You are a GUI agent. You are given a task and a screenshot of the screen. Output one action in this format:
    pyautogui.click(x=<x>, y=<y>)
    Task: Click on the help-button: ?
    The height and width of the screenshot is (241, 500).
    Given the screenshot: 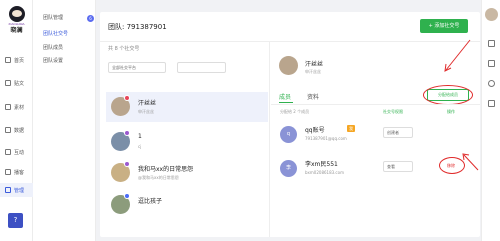 What is the action you would take?
    pyautogui.click(x=15, y=220)
    